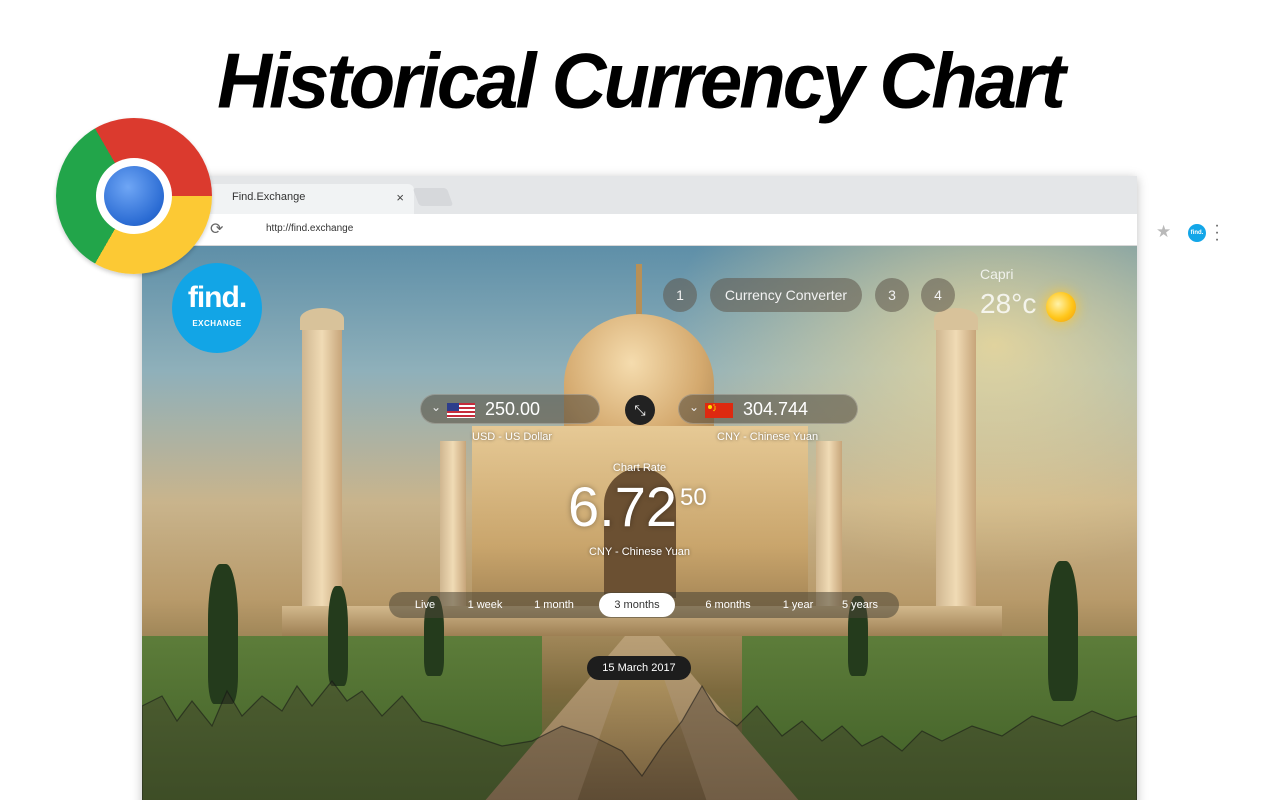 The width and height of the screenshot is (1280, 800). What do you see at coordinates (622, 506) in the screenshot?
I see `rate-main: 6.72` at bounding box center [622, 506].